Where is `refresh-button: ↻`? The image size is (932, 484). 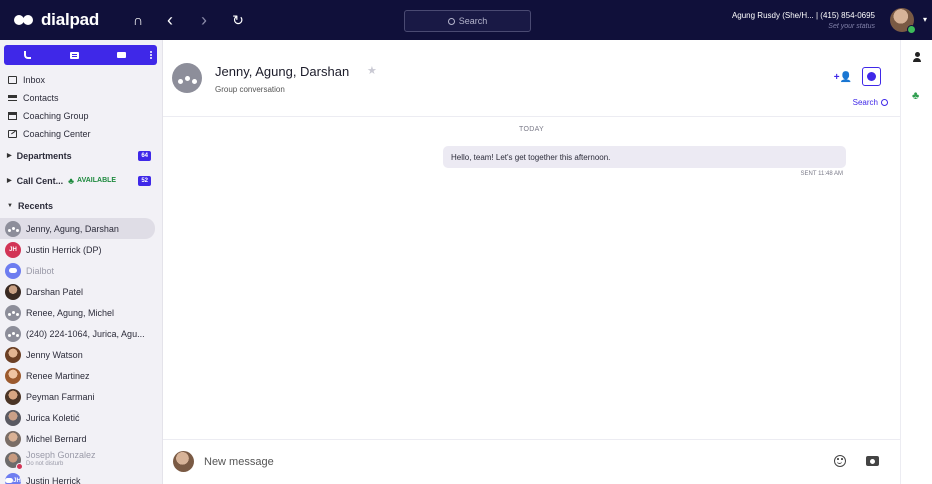 refresh-button: ↻ is located at coordinates (238, 20).